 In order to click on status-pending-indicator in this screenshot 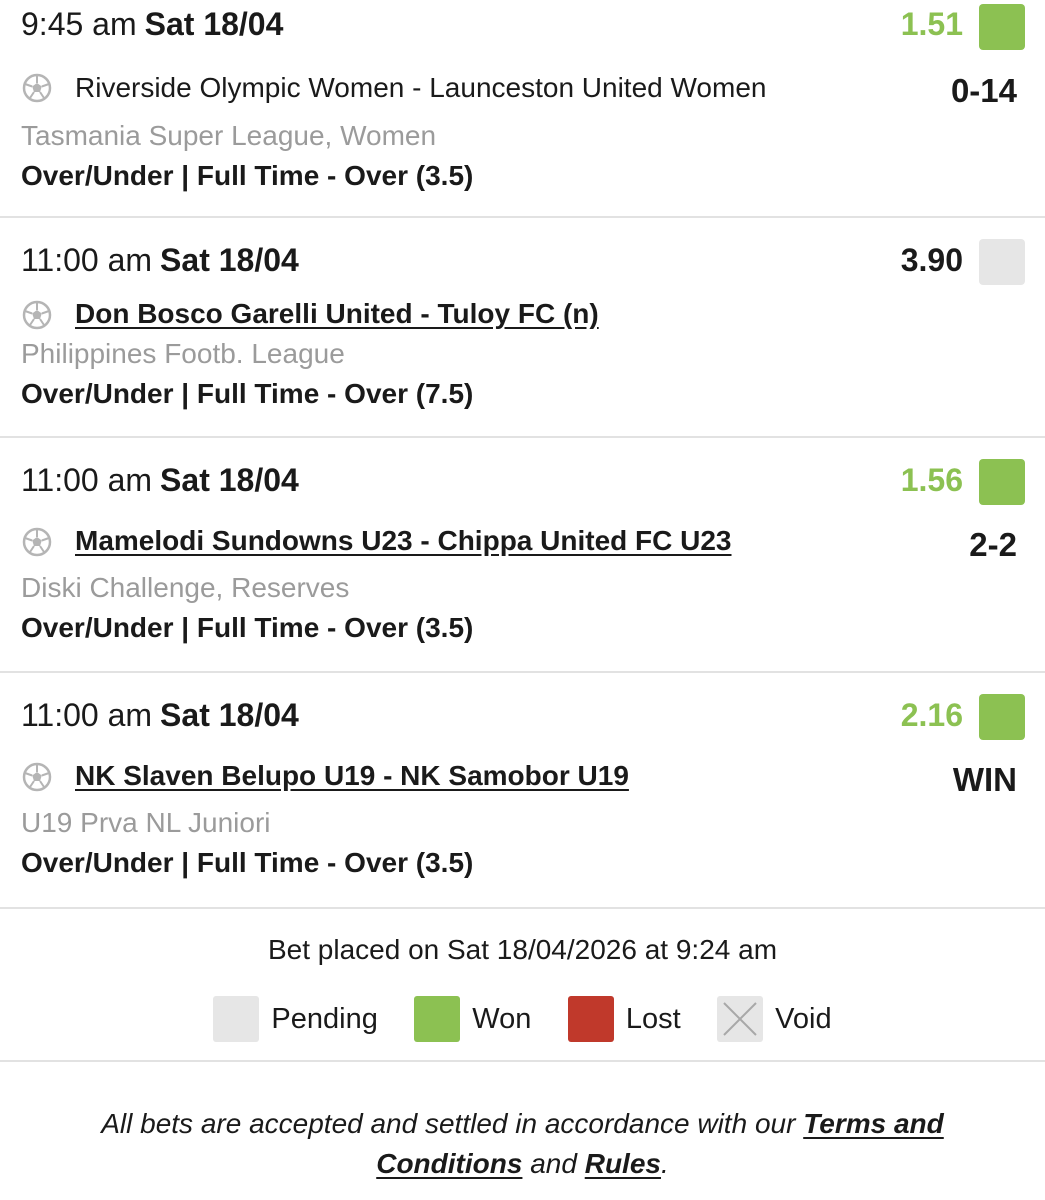, I will do `click(1002, 262)`.